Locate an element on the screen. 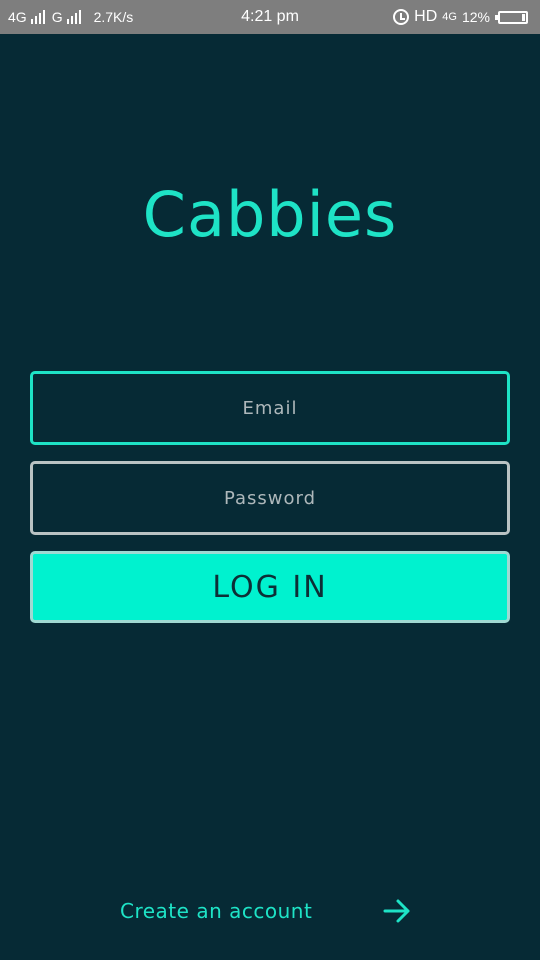  create-account-link: Create an account is located at coordinates (266, 911).